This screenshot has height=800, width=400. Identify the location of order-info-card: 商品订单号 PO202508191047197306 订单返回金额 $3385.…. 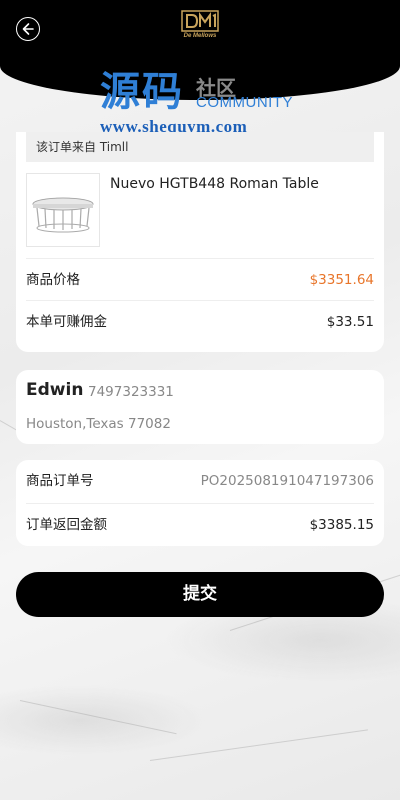
(200, 503).